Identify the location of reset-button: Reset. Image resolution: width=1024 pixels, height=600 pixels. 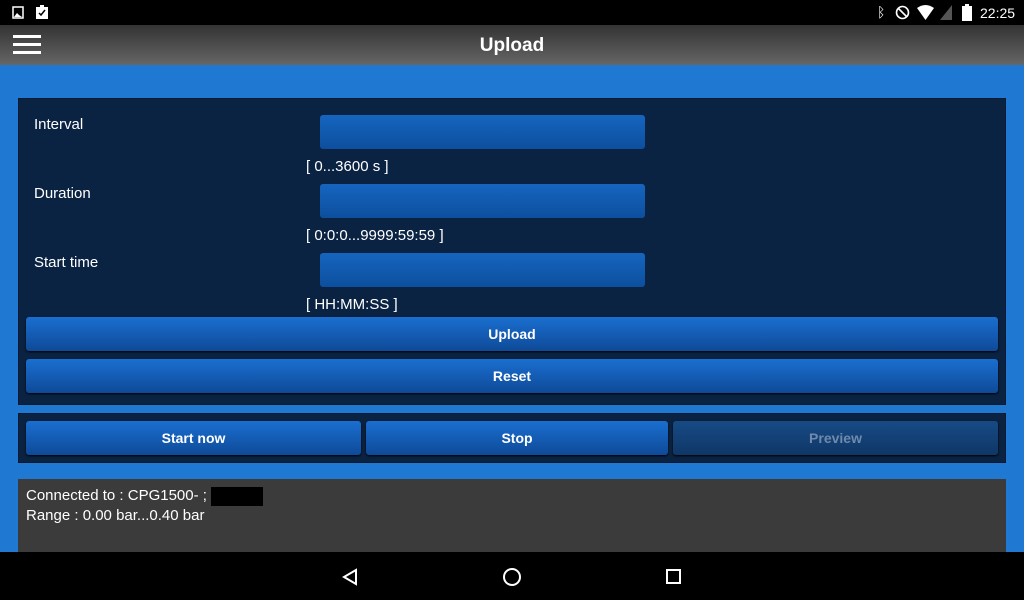
(512, 376).